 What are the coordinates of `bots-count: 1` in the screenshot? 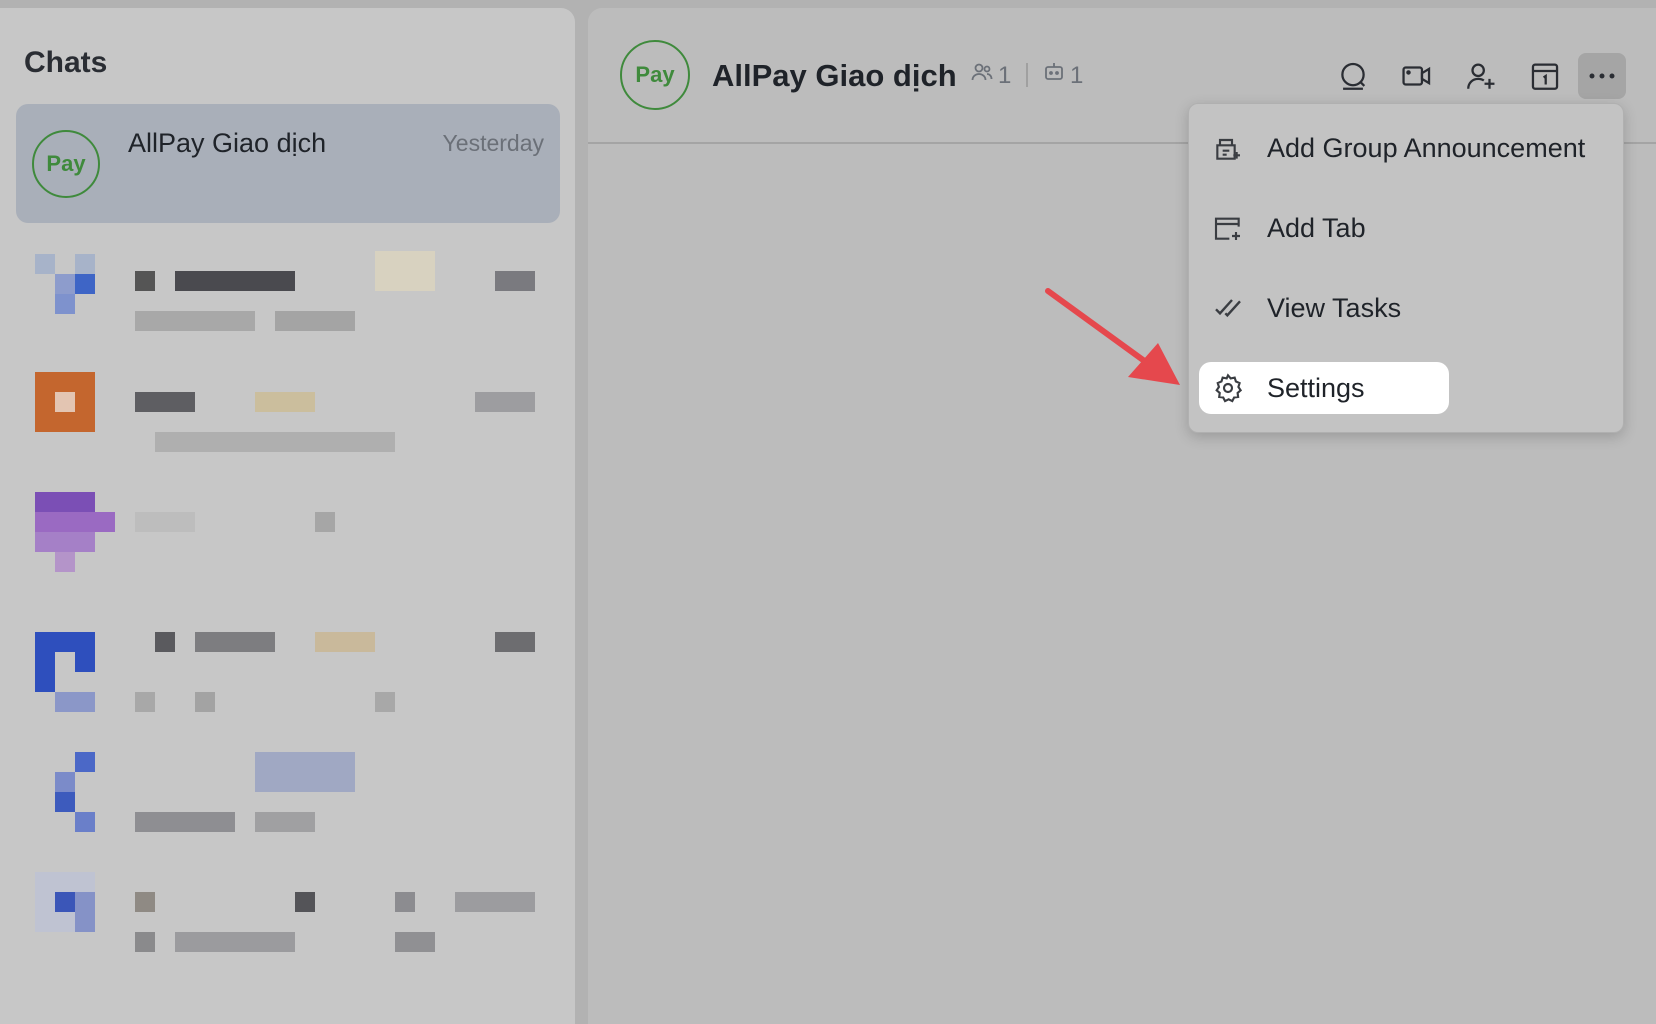 It's located at (1062, 75).